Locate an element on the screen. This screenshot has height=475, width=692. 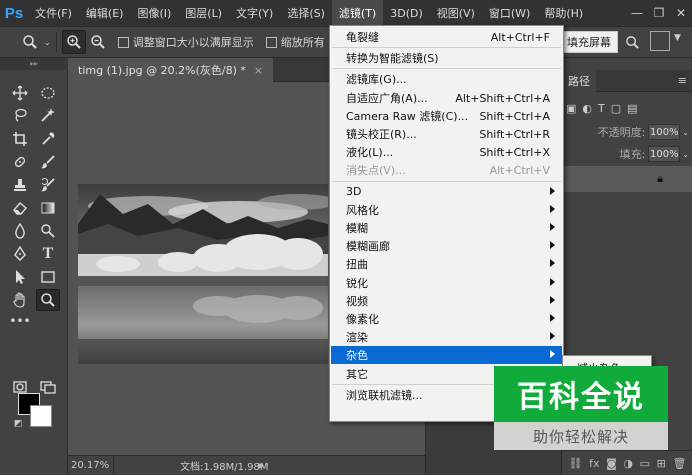
smart-filter-icon: ▤ is located at coordinates (632, 108).